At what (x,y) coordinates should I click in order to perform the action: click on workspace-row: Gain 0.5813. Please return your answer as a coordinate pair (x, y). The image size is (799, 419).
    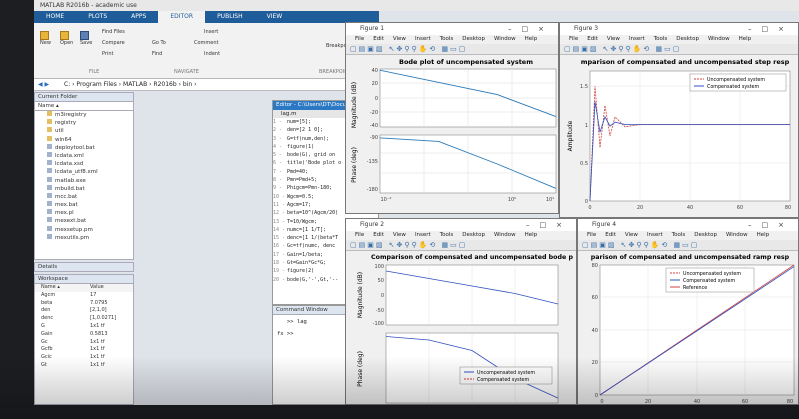
    Looking at the image, I should click on (84, 335).